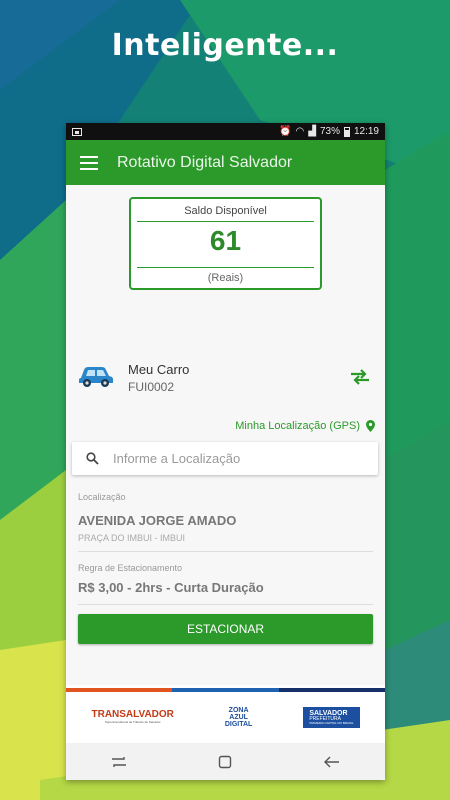 Image resolution: width=450 pixels, height=800 pixels. I want to click on location-street: AVENIDA JORGE AMADO, so click(157, 520).